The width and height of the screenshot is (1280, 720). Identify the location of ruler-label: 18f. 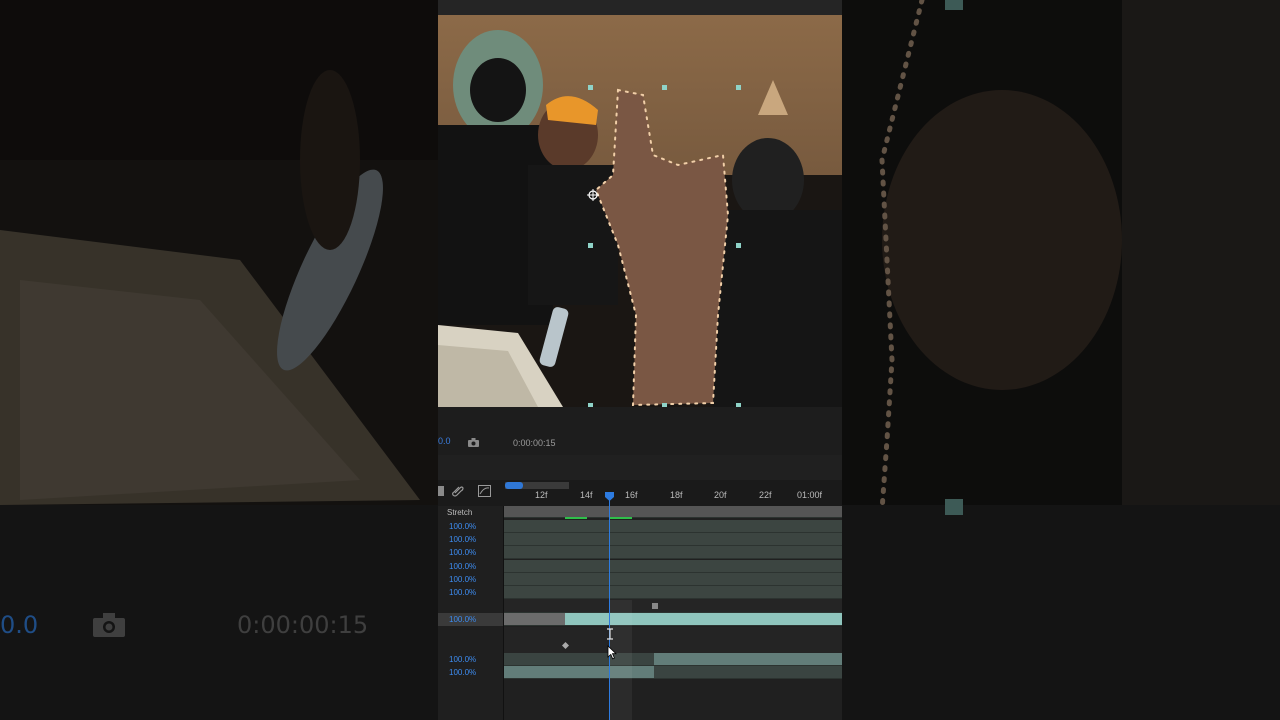
(676, 495).